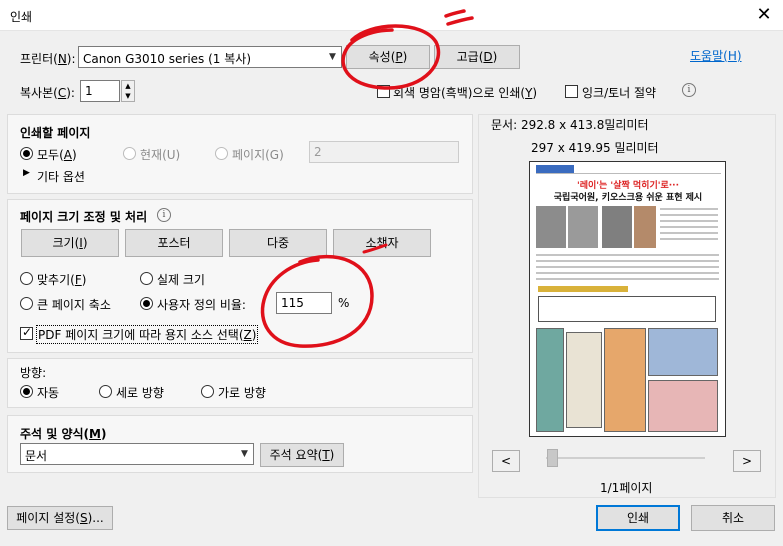  Describe the element at coordinates (465, 93) in the screenshot. I see `grayscale-label: 회색 명암(흑백)으로 인쇄(Y)` at that location.